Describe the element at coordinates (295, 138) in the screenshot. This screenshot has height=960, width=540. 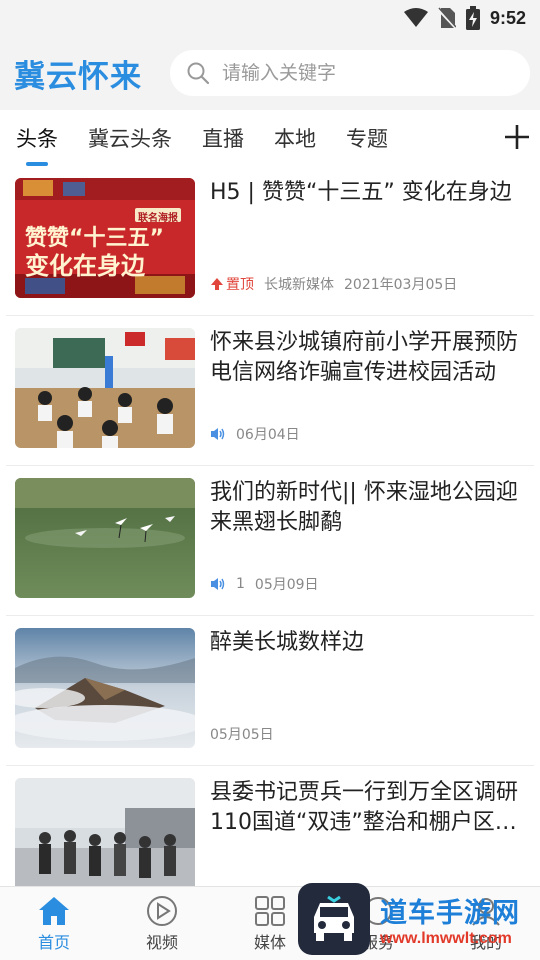
I see `tab-local: 本地` at that location.